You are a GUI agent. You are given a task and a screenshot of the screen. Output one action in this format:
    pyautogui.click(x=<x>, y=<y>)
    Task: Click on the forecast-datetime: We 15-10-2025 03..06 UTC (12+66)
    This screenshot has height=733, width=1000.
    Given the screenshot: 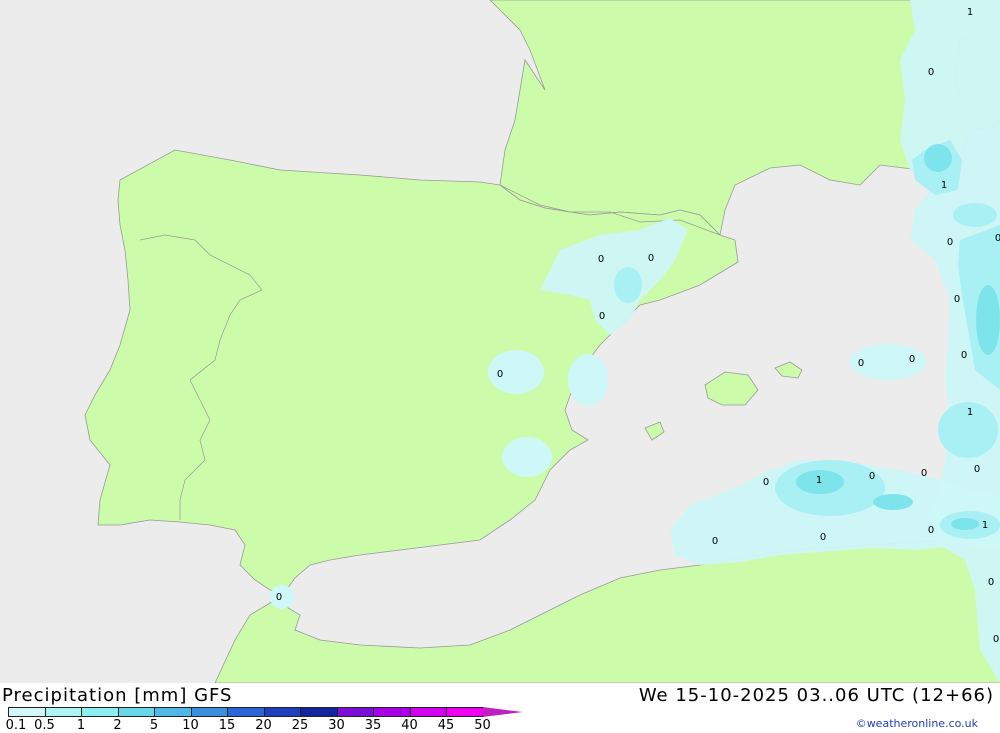 What is the action you would take?
    pyautogui.click(x=816, y=695)
    